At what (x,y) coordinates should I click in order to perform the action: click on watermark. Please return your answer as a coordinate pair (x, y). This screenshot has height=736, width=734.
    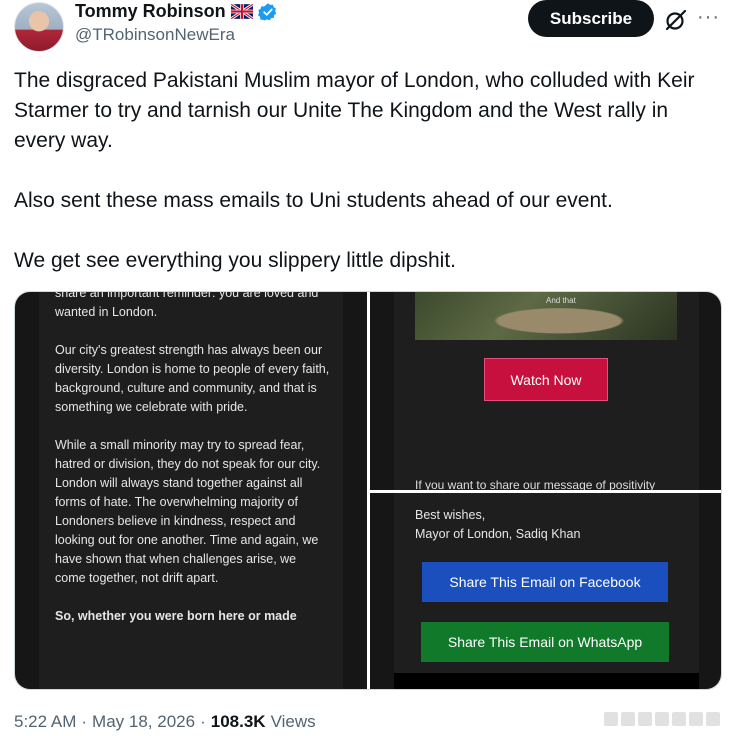
    Looking at the image, I should click on (664, 720).